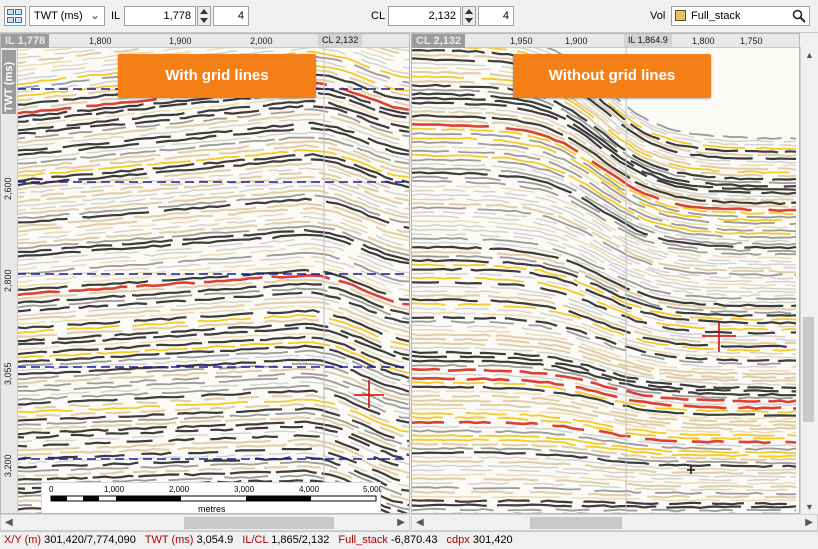 This screenshot has height=549, width=818. What do you see at coordinates (90, 540) in the screenshot?
I see `status-xy-value: 301,420/7,774,090` at bounding box center [90, 540].